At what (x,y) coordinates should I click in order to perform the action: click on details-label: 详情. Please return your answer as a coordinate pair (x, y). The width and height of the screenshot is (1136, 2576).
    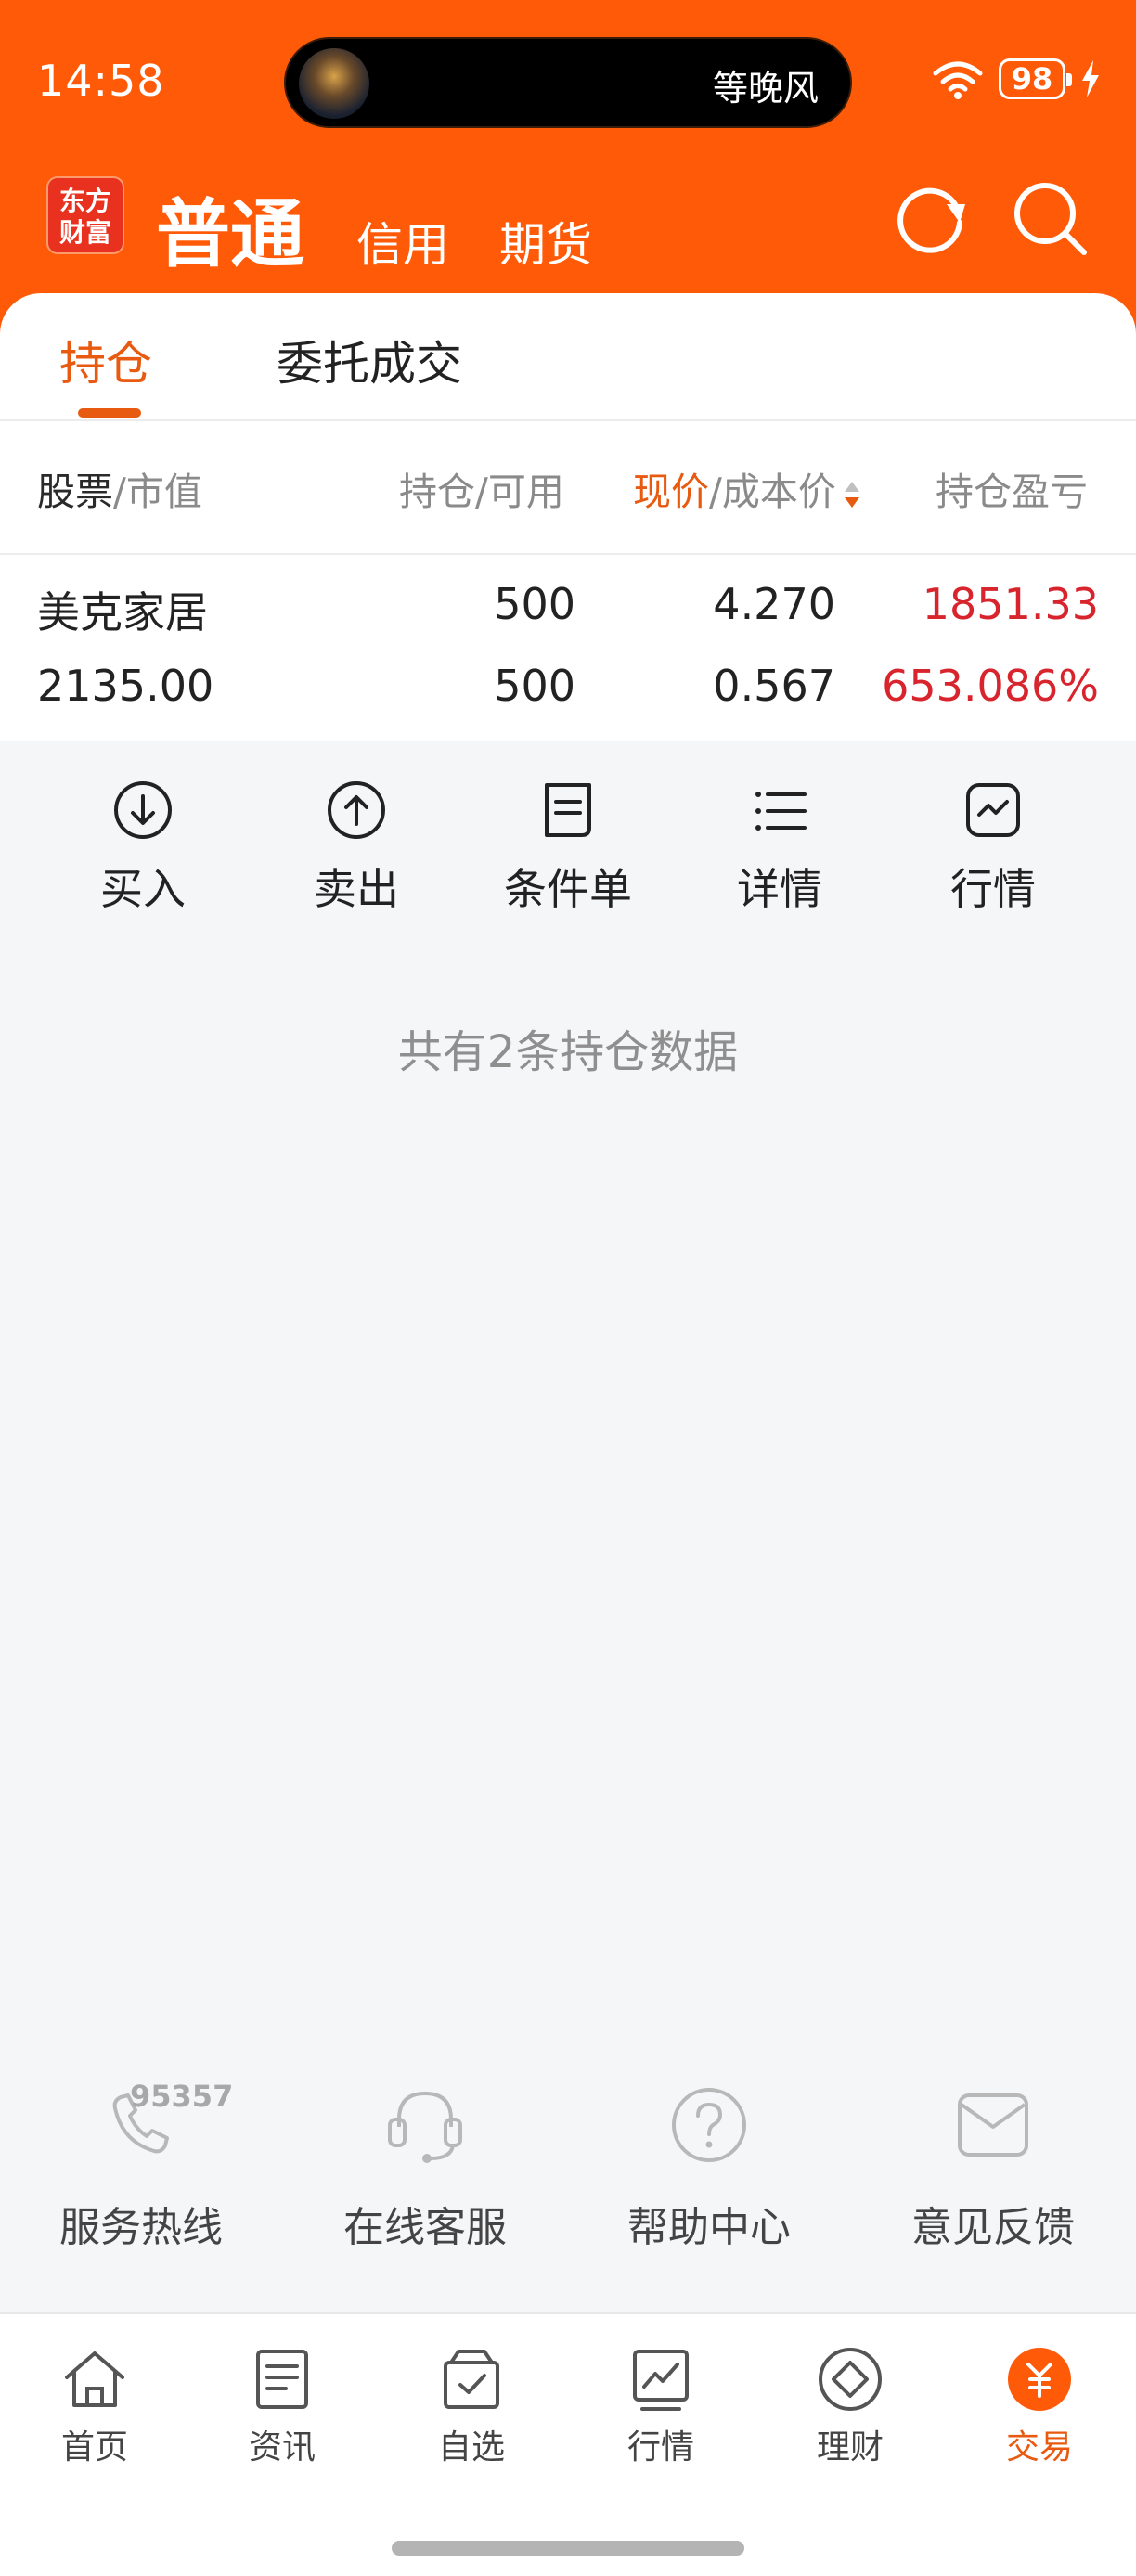
    Looking at the image, I should click on (779, 889).